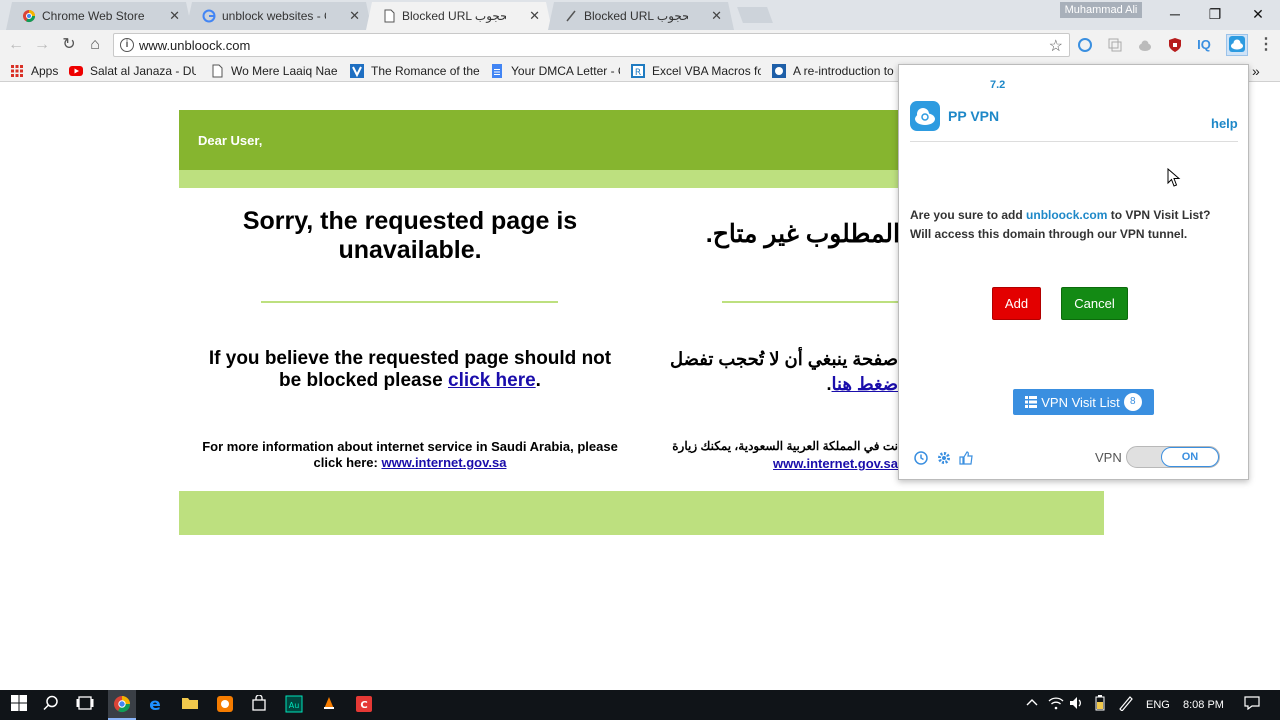  Describe the element at coordinates (755, 15) in the screenshot. I see `new-tab-button` at that location.